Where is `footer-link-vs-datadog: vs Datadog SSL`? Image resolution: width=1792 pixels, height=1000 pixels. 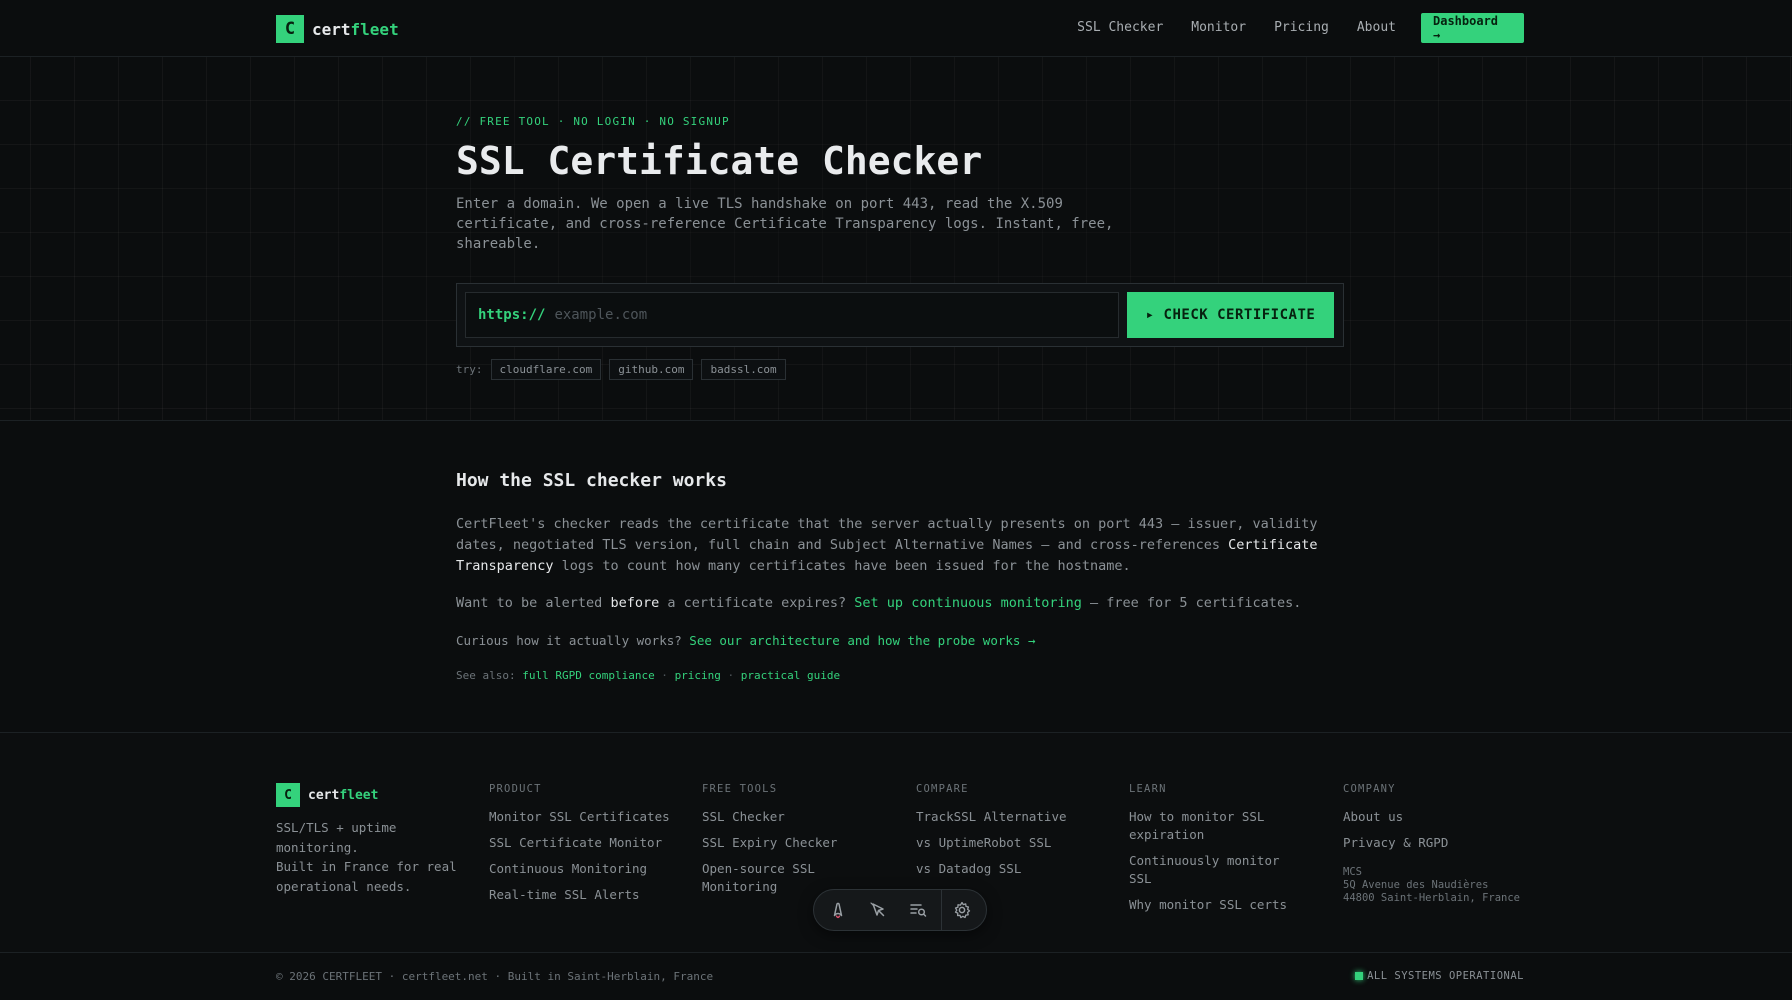
footer-link-vs-datadog: vs Datadog SSL is located at coordinates (1011, 869).